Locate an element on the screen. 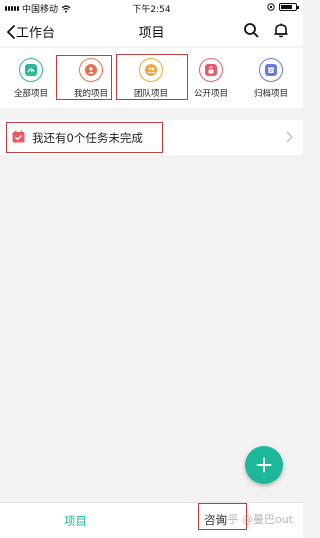  back-button: 工作台 is located at coordinates (30, 31).